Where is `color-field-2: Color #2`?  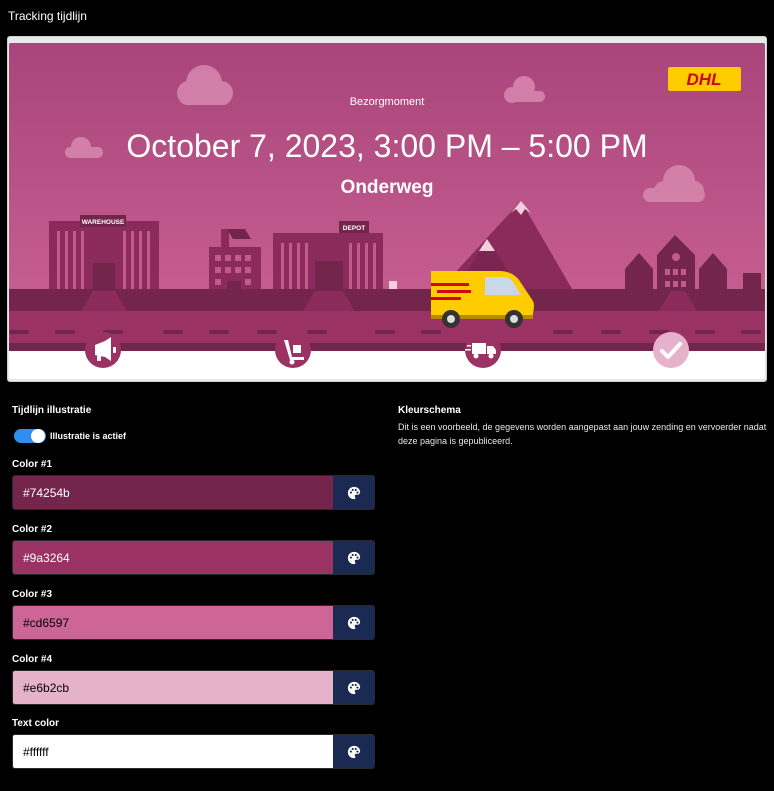 color-field-2: Color #2 is located at coordinates (193, 549).